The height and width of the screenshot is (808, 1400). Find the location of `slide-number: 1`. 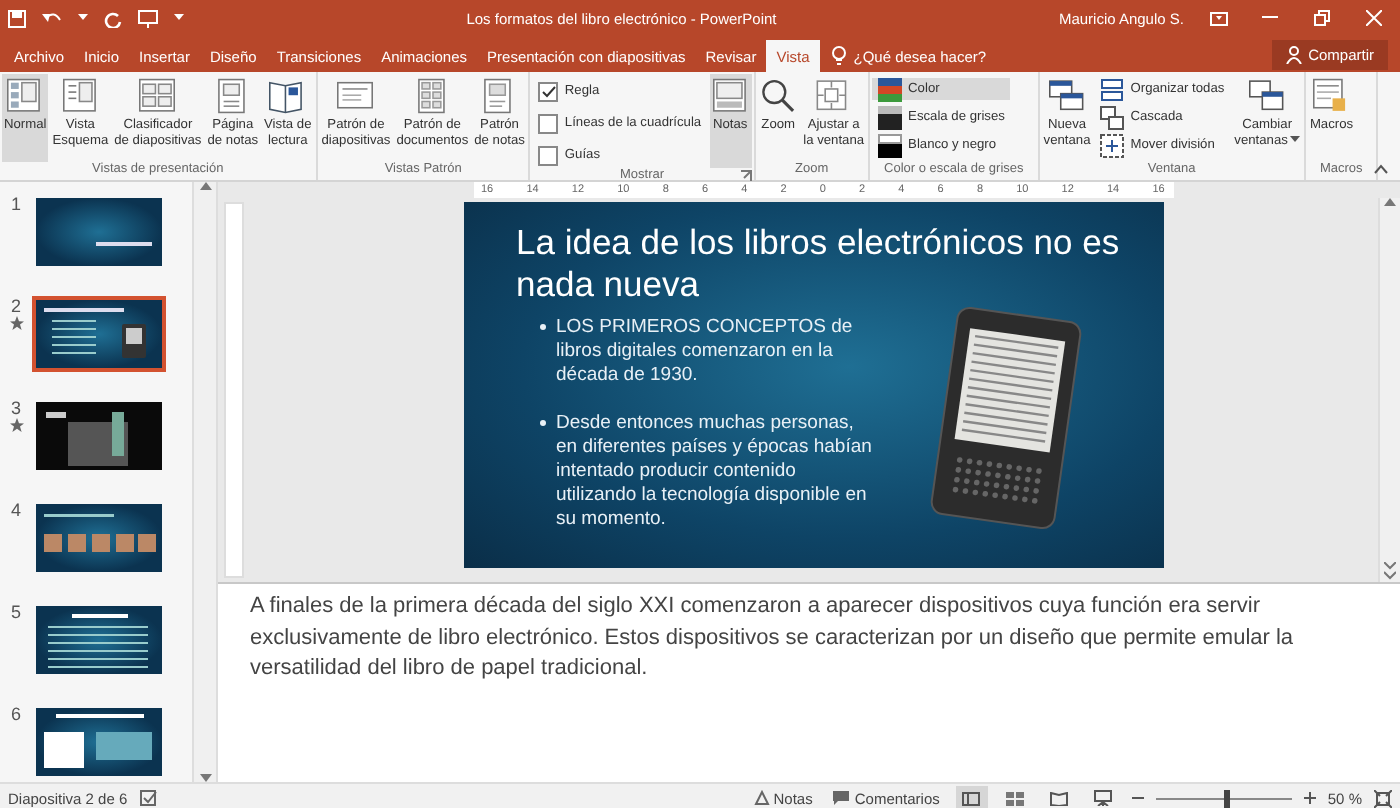

slide-number: 1 is located at coordinates (15, 204).